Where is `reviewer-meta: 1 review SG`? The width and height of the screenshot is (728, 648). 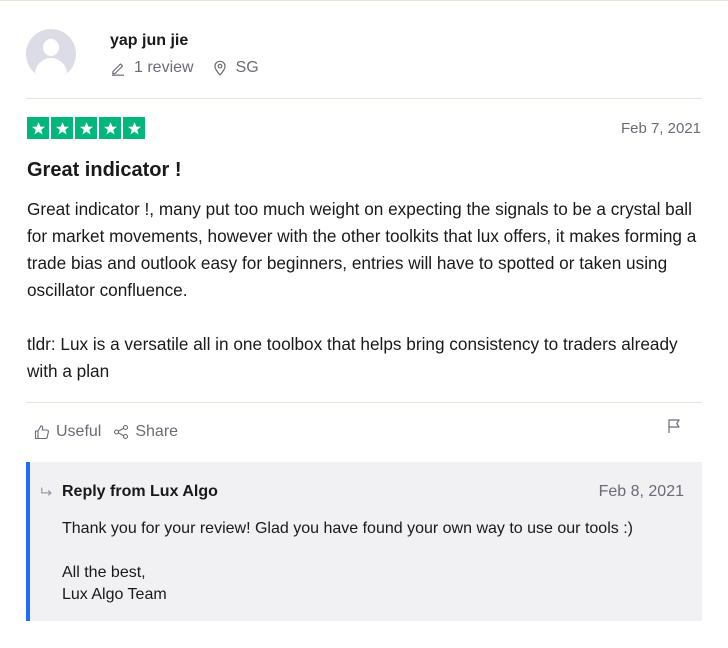
reviewer-meta: 1 review SG is located at coordinates (184, 68).